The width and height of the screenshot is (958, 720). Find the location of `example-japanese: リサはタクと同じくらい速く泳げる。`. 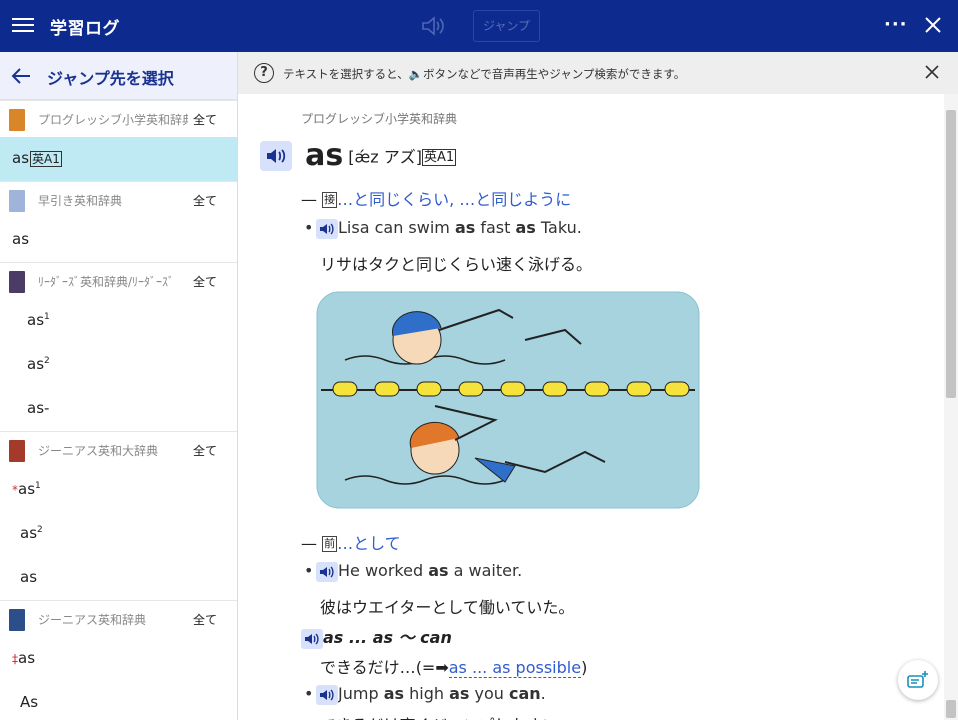

example-japanese: リサはタクと同じくらい速く泳げる。 is located at coordinates (456, 264).